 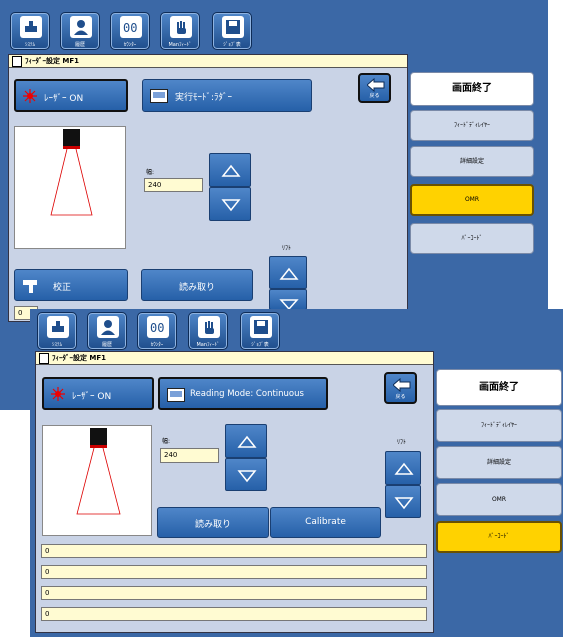 I want to click on mode-button: 実行ﾓｰﾄﾞ:ﾗﾀﾞｰ, so click(x=227, y=95).